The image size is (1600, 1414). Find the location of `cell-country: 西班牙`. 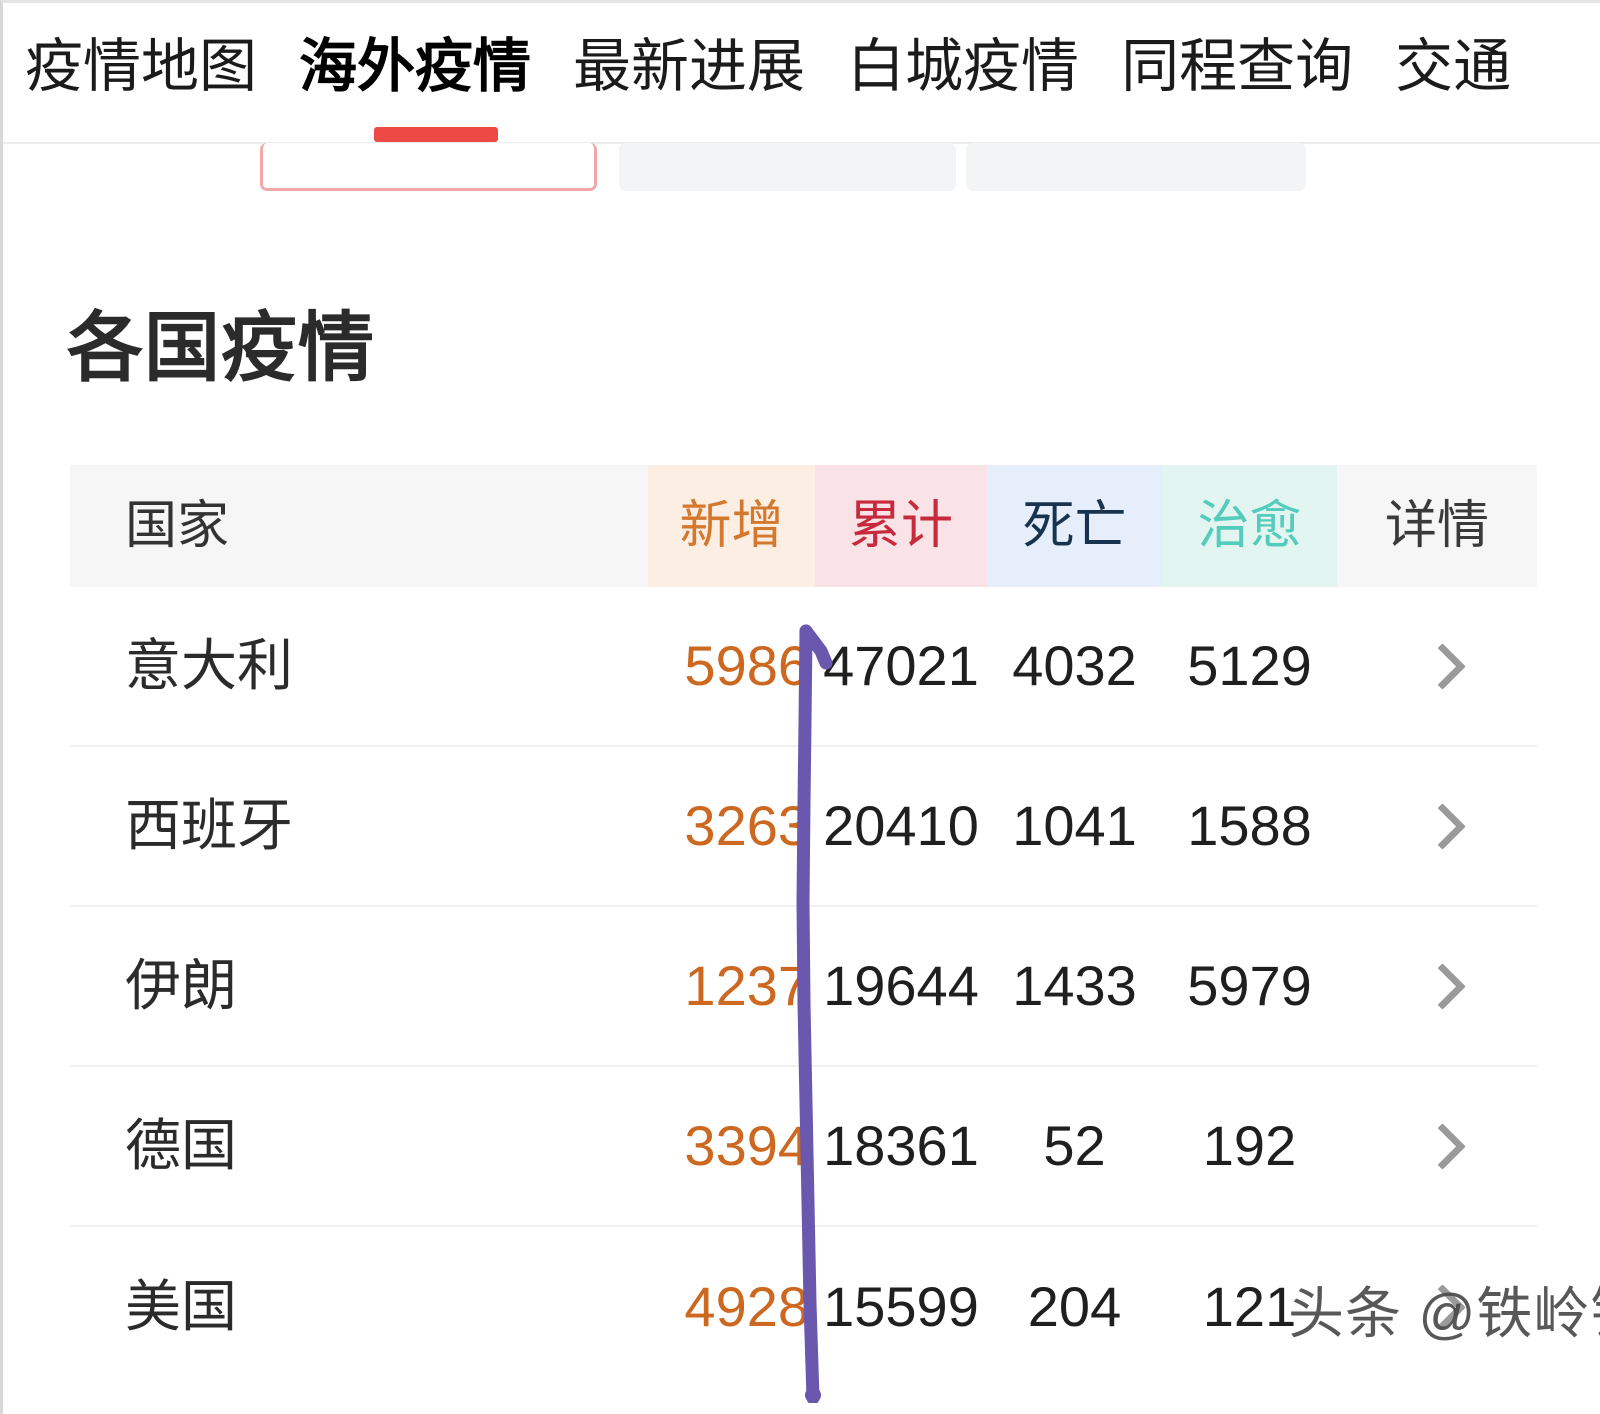

cell-country: 西班牙 is located at coordinates (209, 825).